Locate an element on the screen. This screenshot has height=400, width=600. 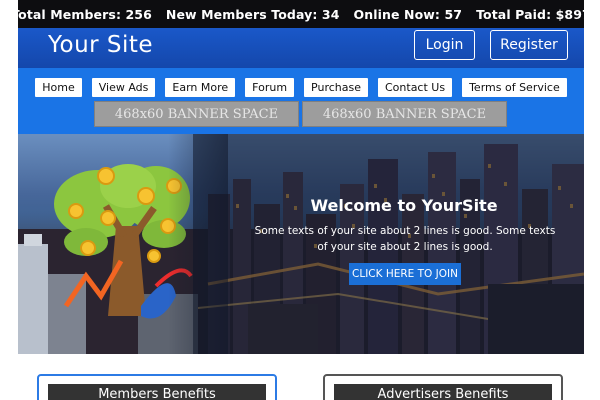
nav-item-contact-us: Contact Us is located at coordinates (415, 87).